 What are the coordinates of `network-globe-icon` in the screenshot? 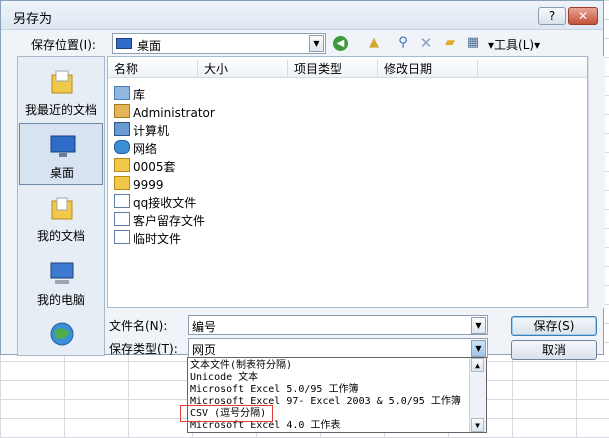 It's located at (62, 334).